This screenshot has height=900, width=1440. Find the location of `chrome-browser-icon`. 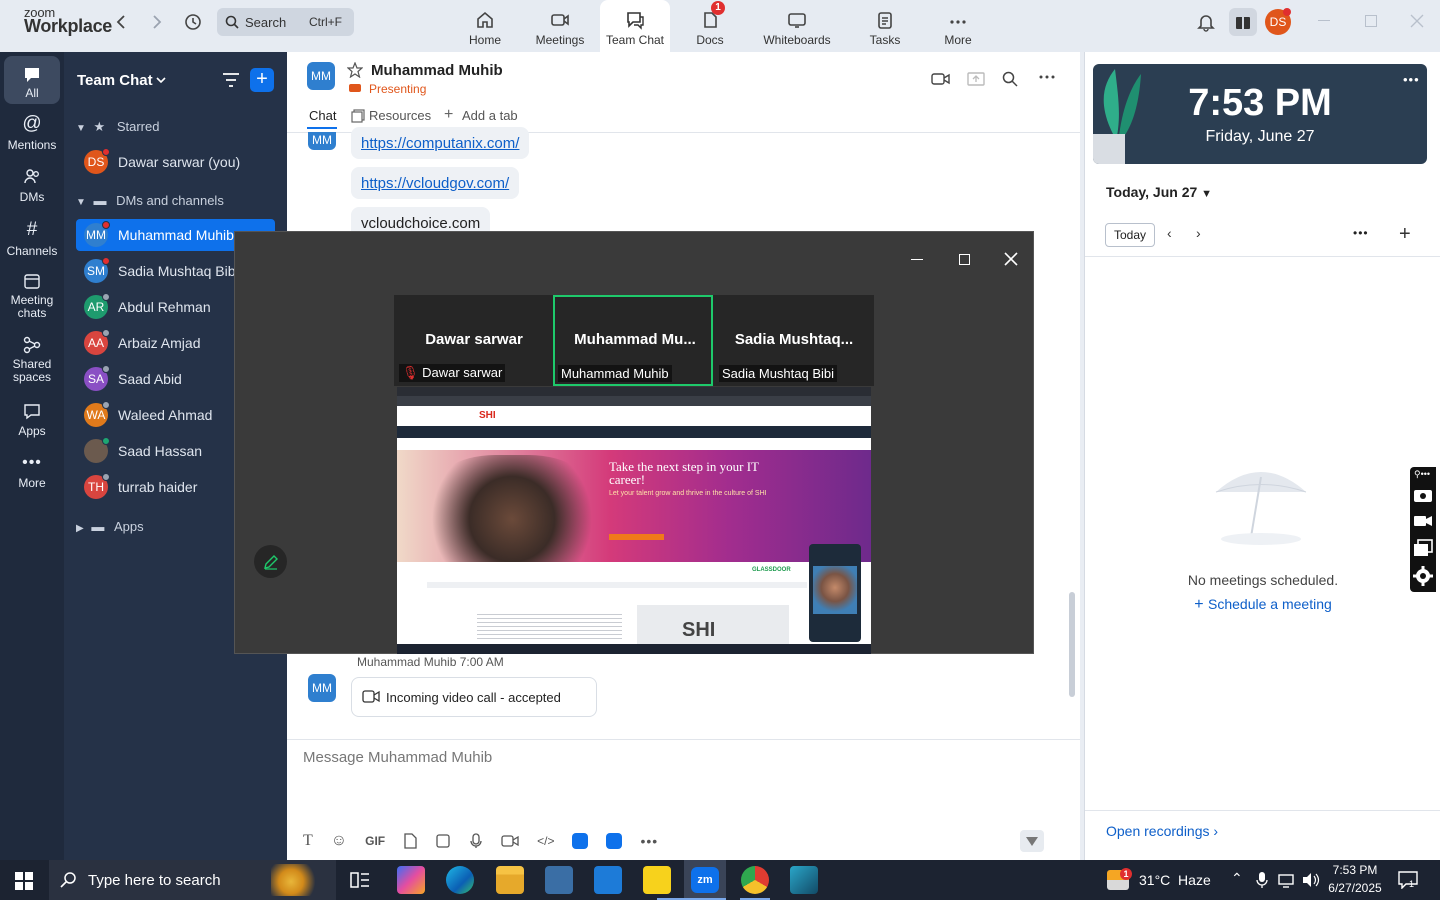

chrome-browser-icon is located at coordinates (755, 880).